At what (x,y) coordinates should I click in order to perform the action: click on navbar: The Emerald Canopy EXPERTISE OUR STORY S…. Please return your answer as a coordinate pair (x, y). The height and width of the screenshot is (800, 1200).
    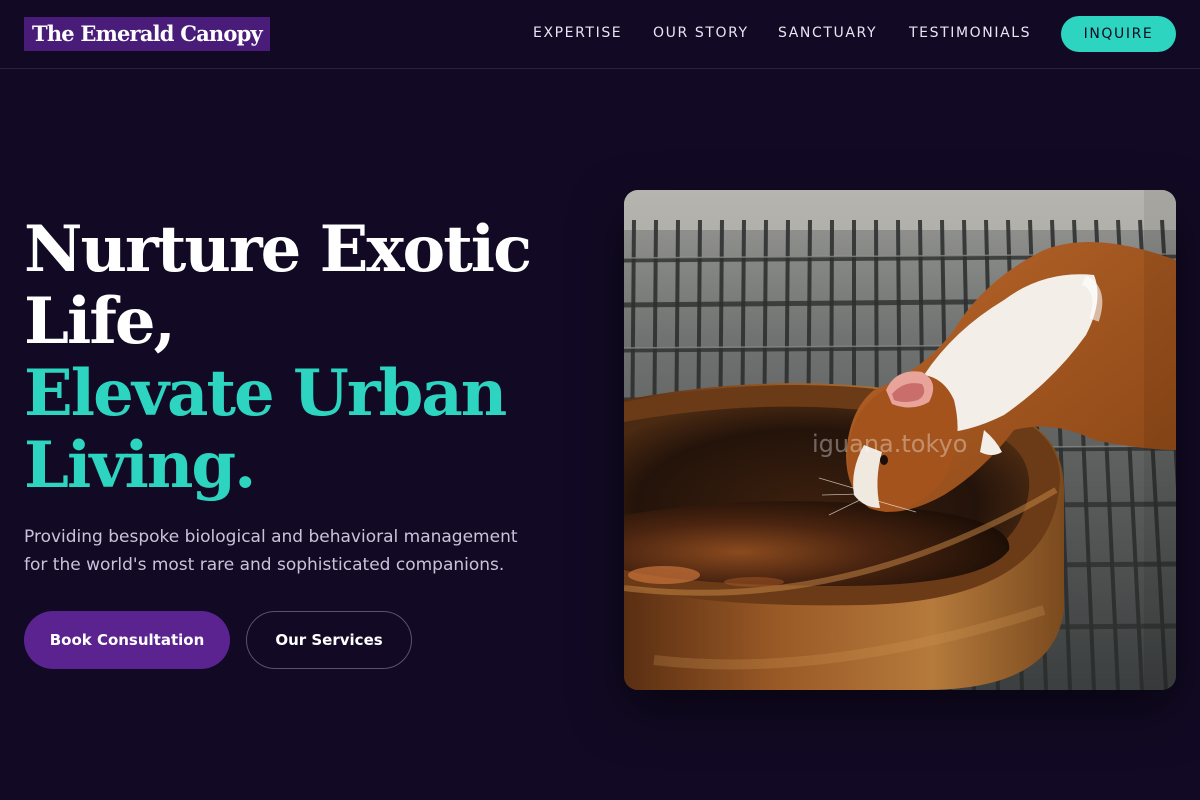
    Looking at the image, I should click on (600, 34).